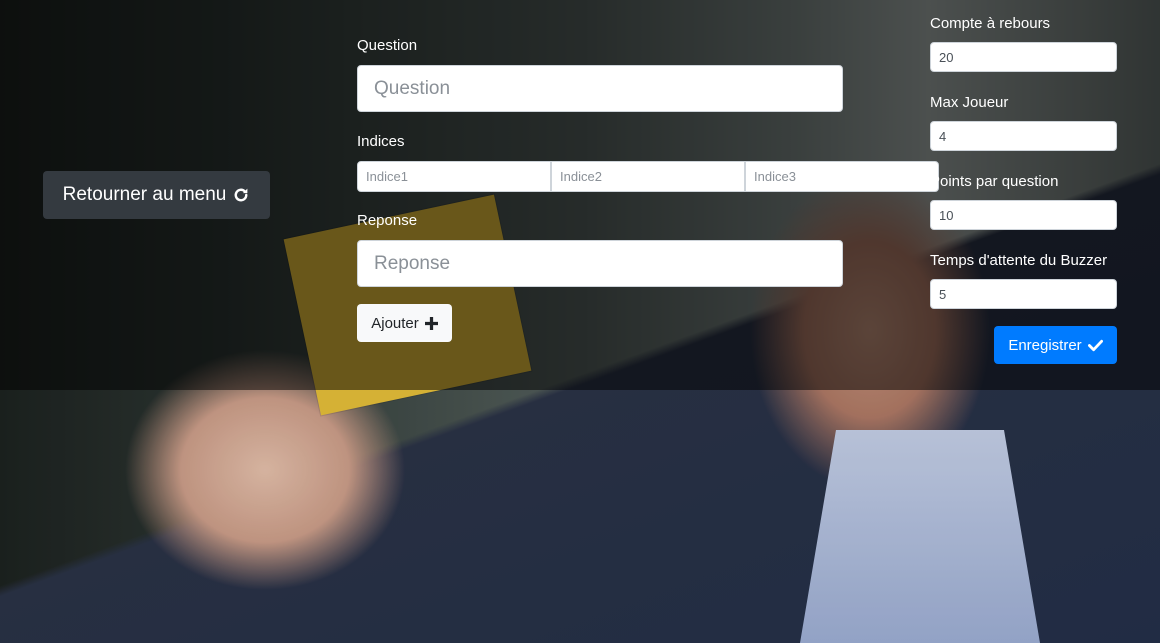 The height and width of the screenshot is (643, 1160). What do you see at coordinates (994, 181) in the screenshot?
I see `points-label: Points par question` at bounding box center [994, 181].